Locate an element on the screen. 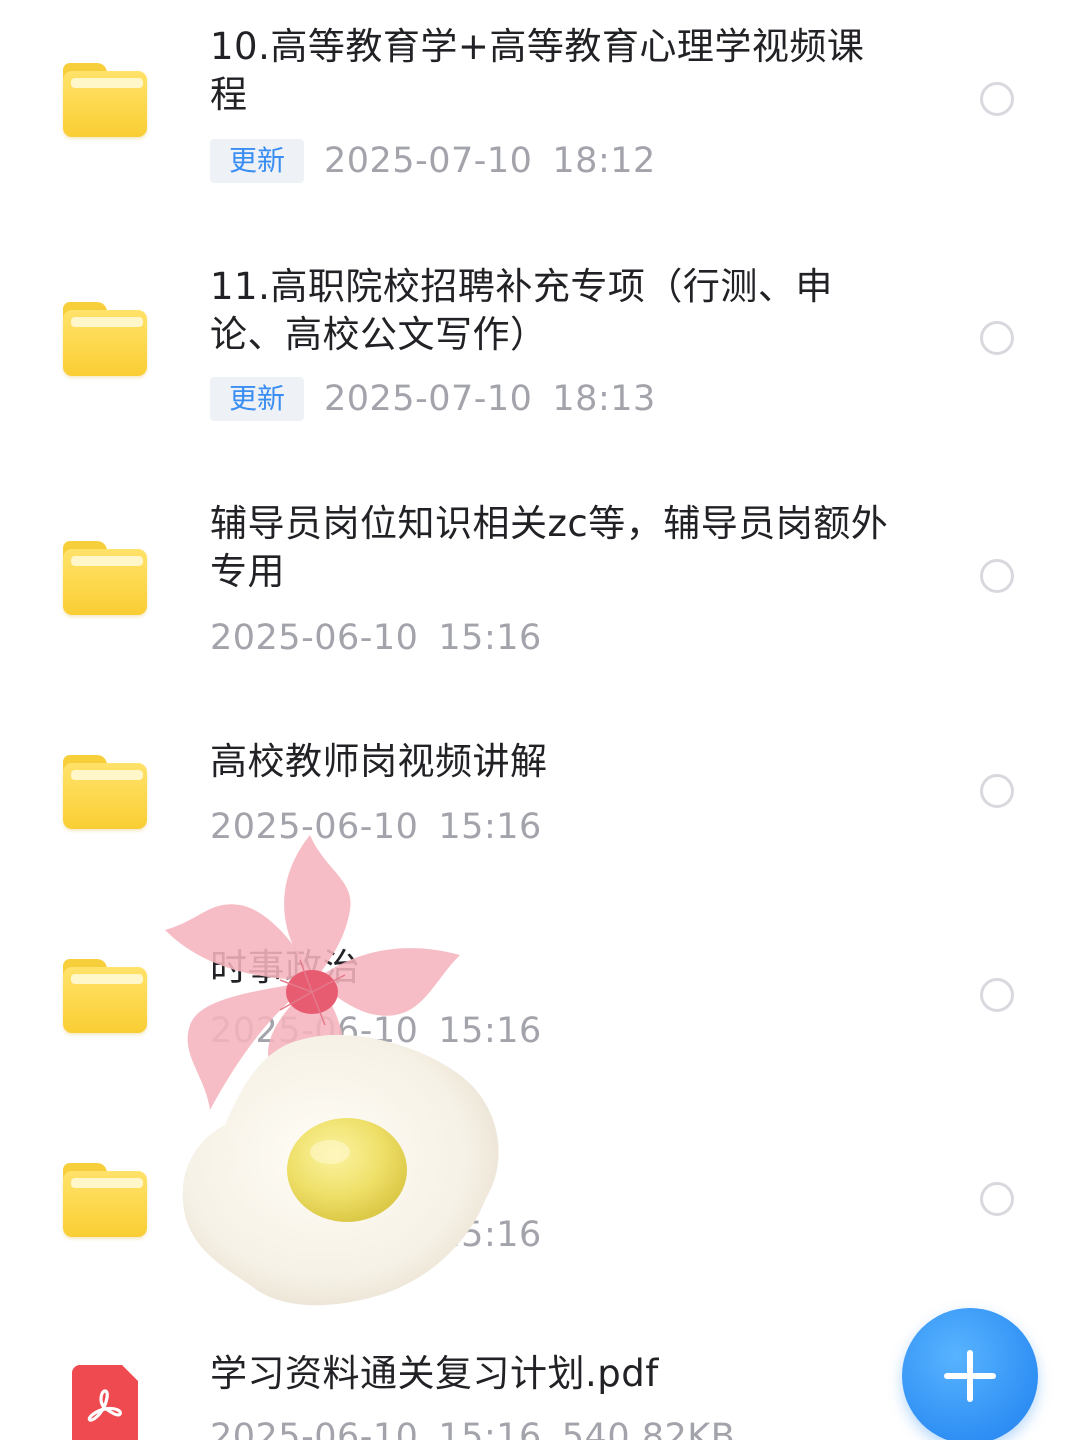  file-meta: 更新 2025-07-10 18:12 is located at coordinates (433, 161).